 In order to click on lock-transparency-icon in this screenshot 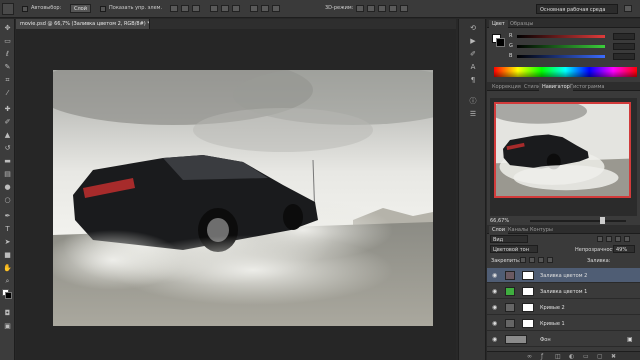, I will do `click(523, 260)`.